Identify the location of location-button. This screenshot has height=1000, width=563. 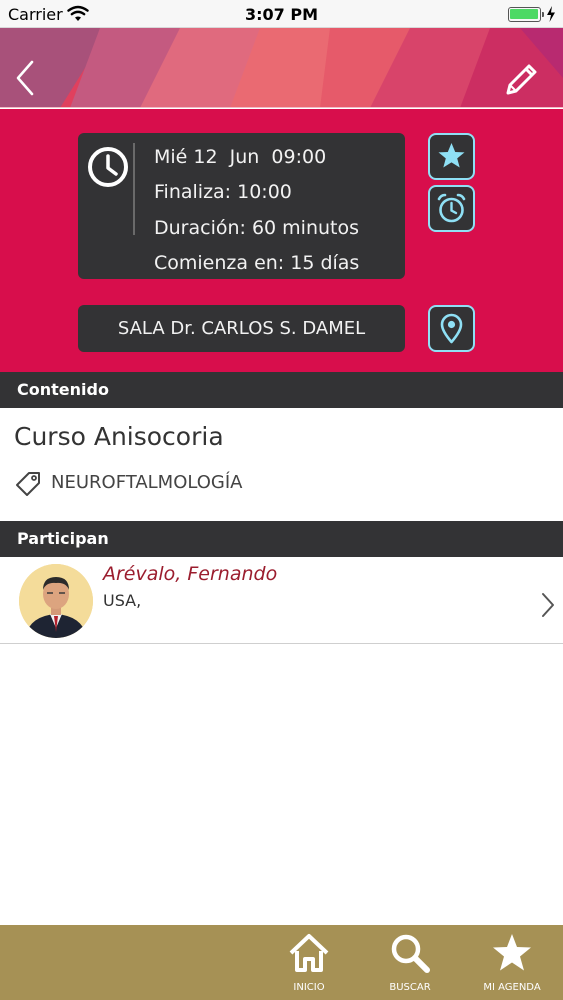
(451, 328).